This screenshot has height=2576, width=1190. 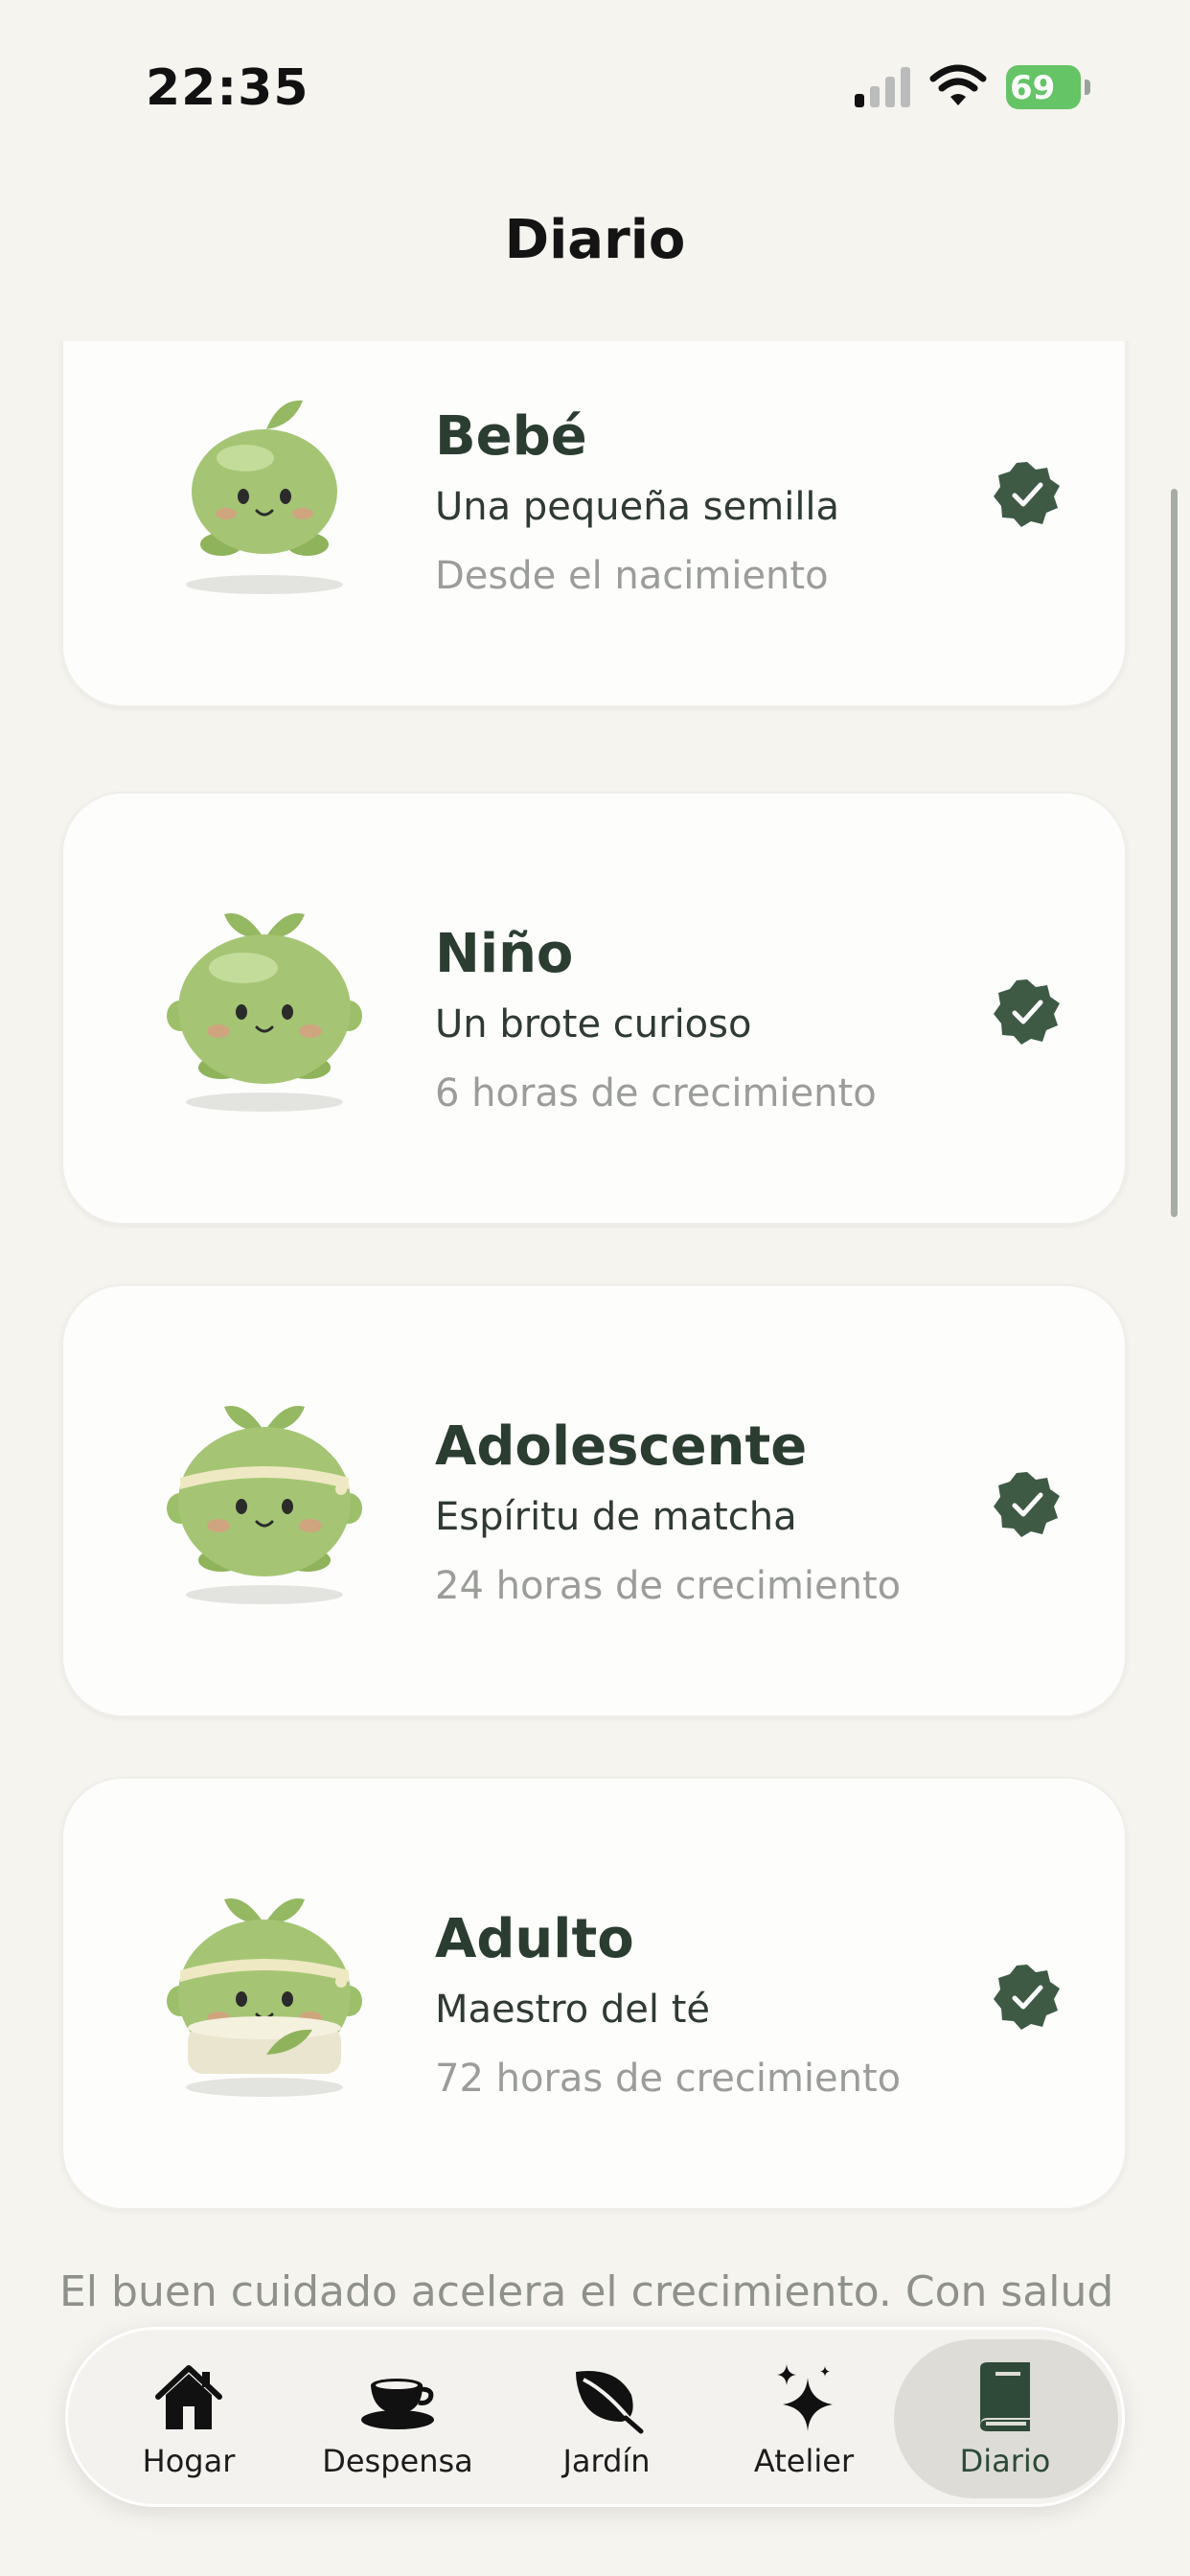 I want to click on battery-icon: 69, so click(x=1049, y=87).